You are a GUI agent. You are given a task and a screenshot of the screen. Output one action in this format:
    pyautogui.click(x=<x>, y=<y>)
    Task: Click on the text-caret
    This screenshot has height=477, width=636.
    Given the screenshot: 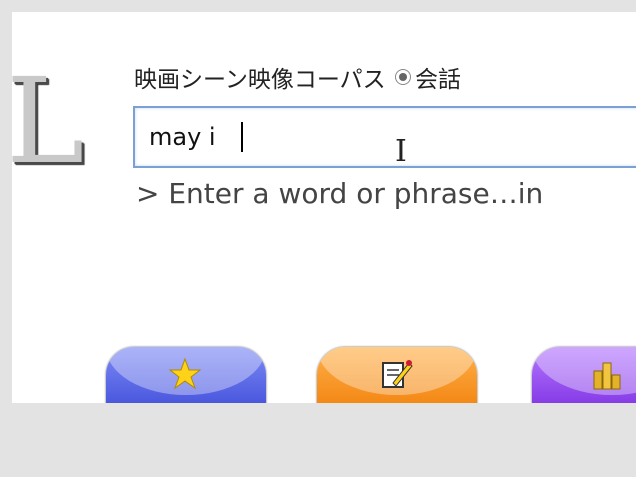 What is the action you would take?
    pyautogui.click(x=242, y=137)
    